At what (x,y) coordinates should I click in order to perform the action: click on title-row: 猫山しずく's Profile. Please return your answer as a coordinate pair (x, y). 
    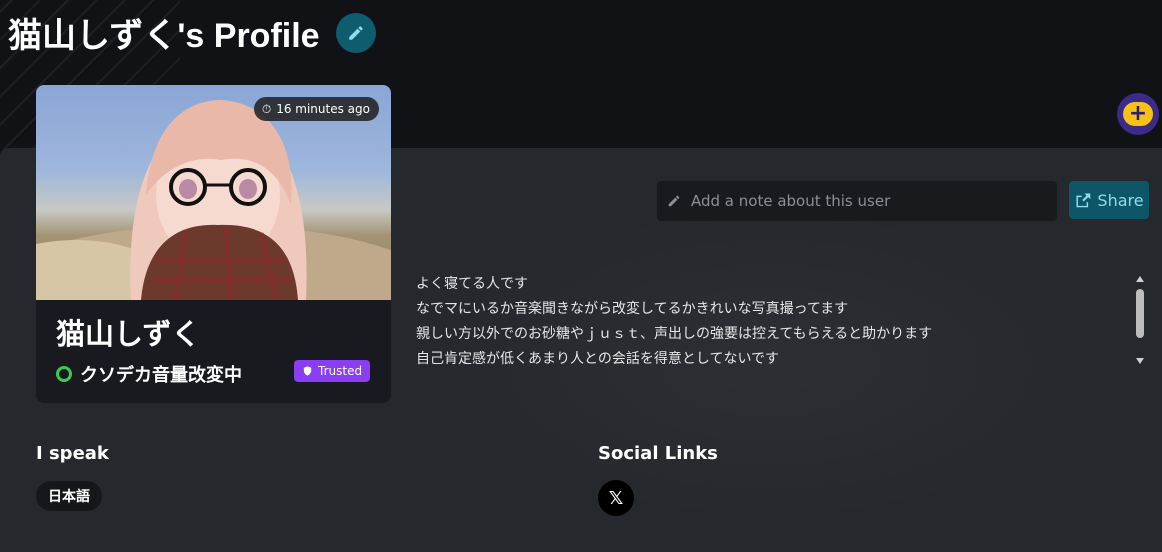
    Looking at the image, I should click on (192, 32).